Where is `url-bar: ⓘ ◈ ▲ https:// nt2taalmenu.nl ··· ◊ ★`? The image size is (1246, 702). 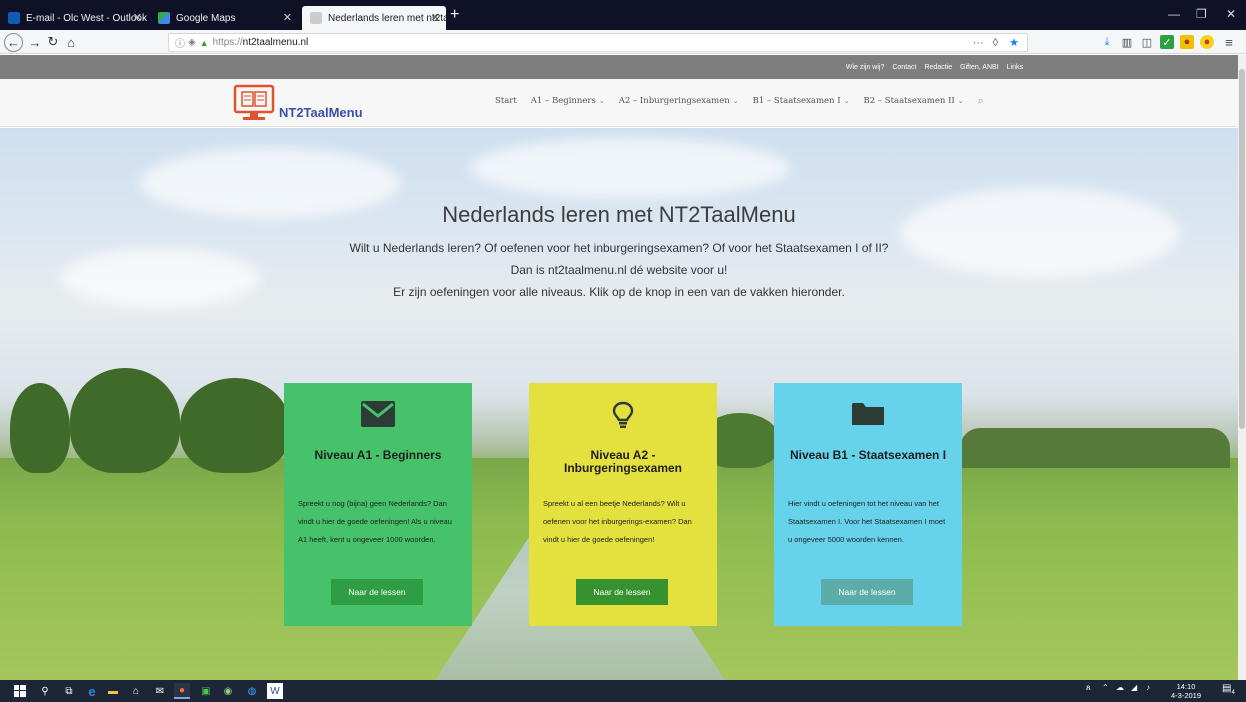
url-bar: ⓘ ◈ ▲ https:// nt2taalmenu.nl ··· ◊ ★ is located at coordinates (598, 42).